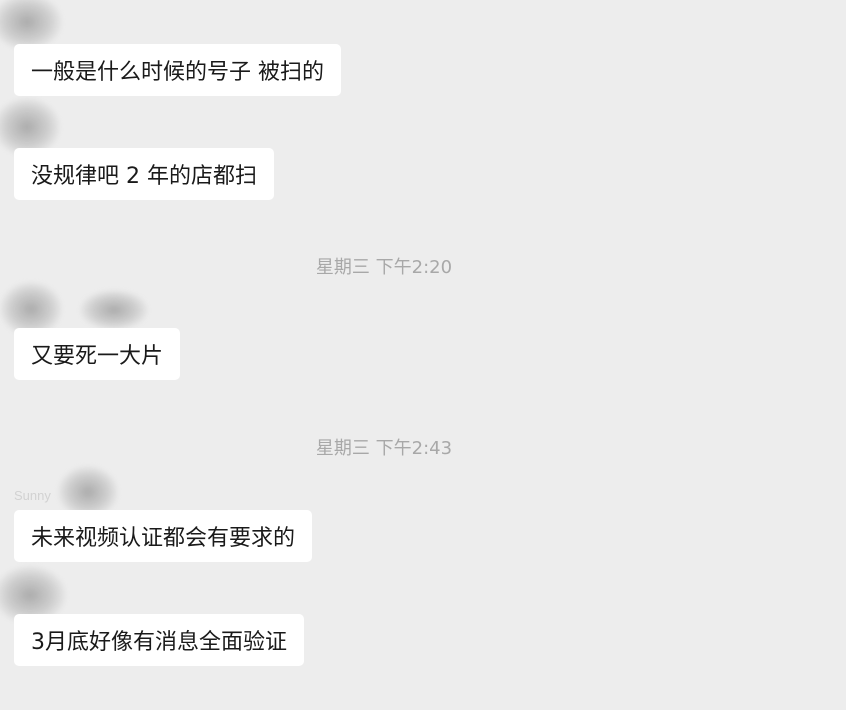 This screenshot has height=710, width=846. I want to click on message-text: 一般是什么时候的号子 被扫的, so click(177, 72).